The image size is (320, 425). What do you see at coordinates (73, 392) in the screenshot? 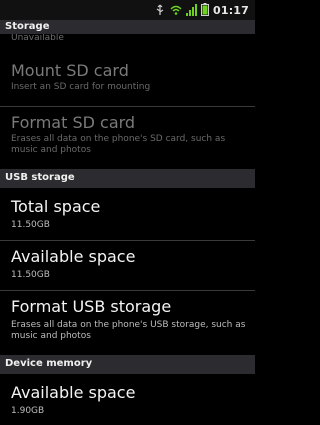
I see `device-available-space-title: Available space` at bounding box center [73, 392].